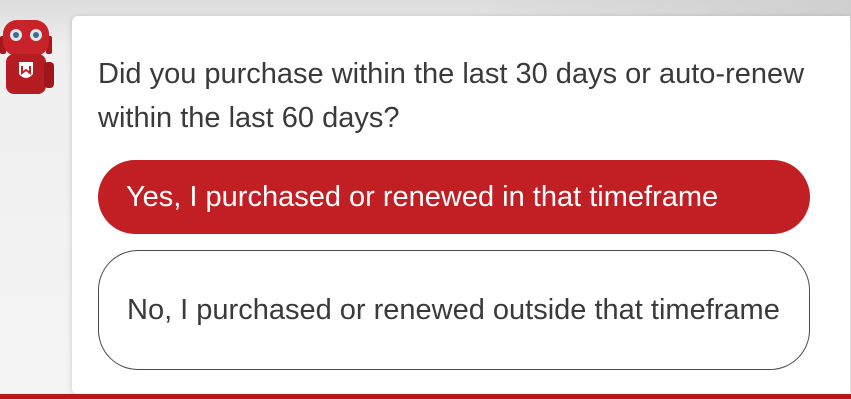 Image resolution: width=851 pixels, height=399 pixels. What do you see at coordinates (30, 58) in the screenshot?
I see `robot-assistant-icon` at bounding box center [30, 58].